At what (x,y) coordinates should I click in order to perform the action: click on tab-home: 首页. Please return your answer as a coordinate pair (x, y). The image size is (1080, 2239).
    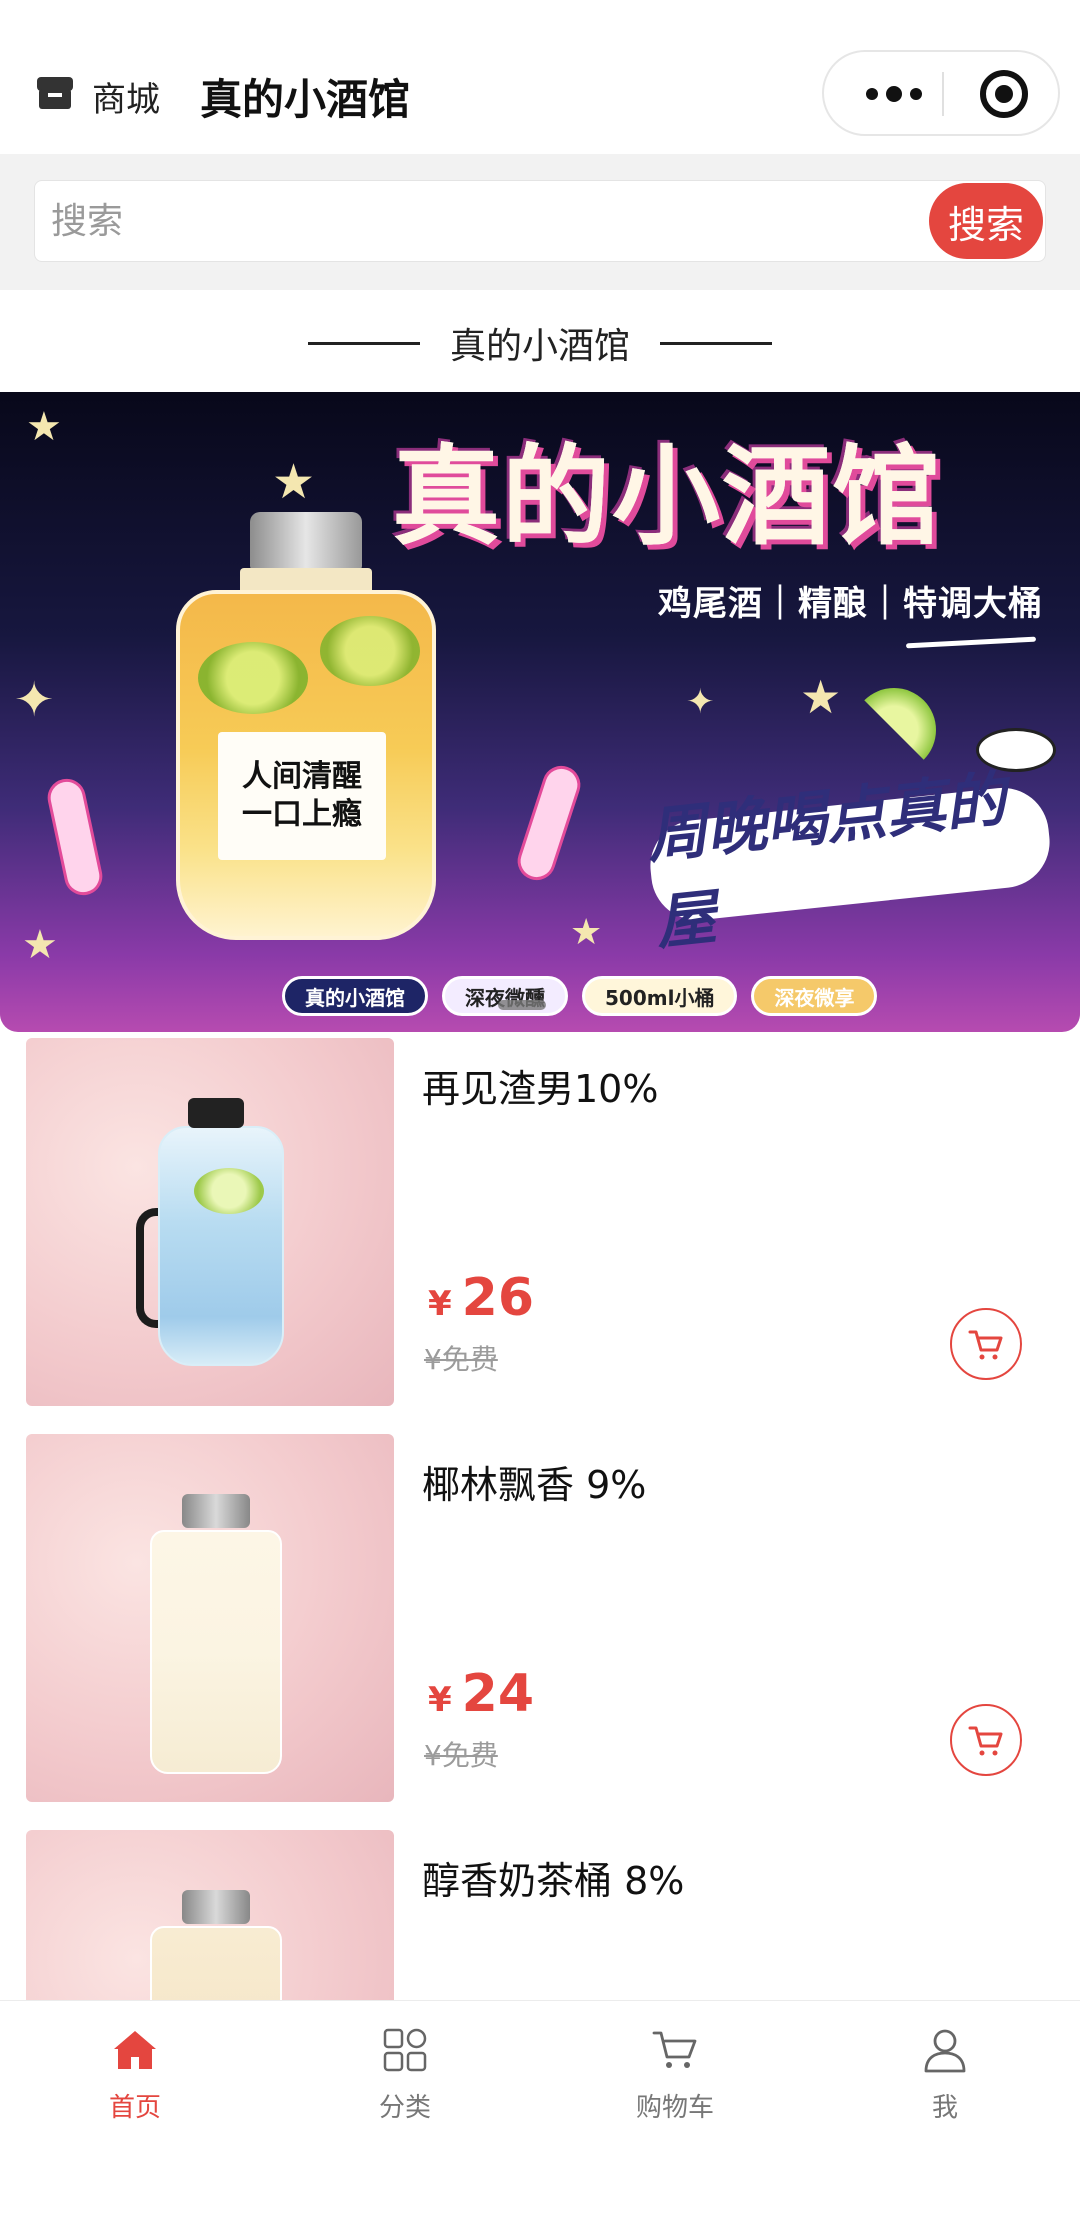
    Looking at the image, I should click on (135, 2083).